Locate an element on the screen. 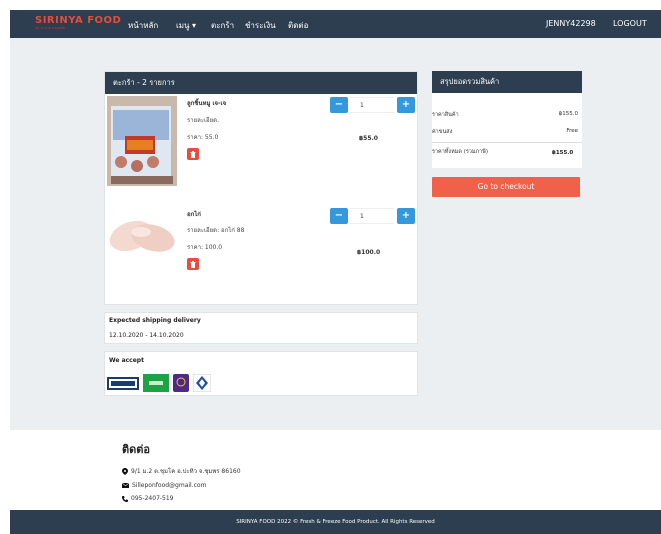  nav-menu: เมนู ▾ is located at coordinates (186, 25).